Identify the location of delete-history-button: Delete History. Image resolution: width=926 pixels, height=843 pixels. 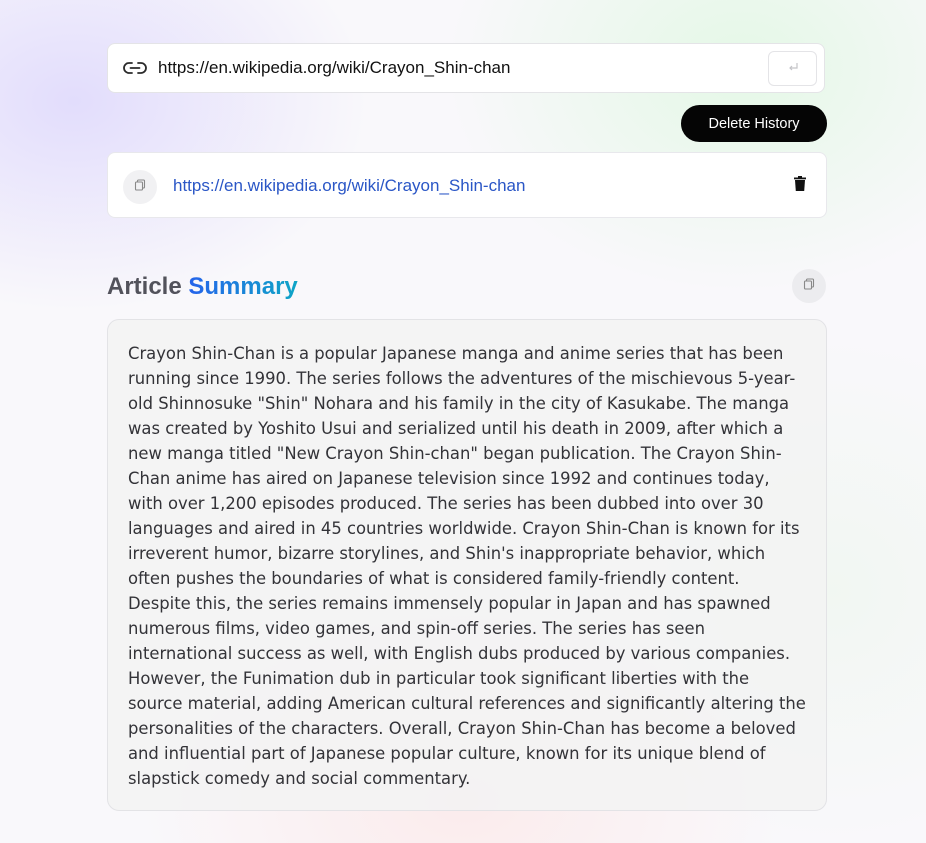
(754, 123).